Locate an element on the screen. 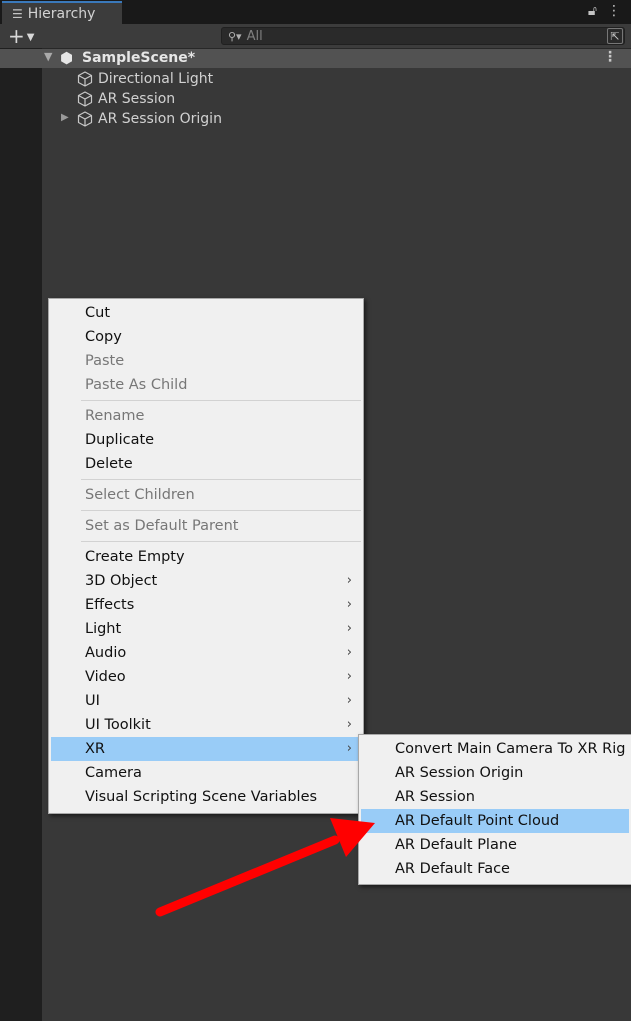  annotation-arrow is located at coordinates (265, 867).